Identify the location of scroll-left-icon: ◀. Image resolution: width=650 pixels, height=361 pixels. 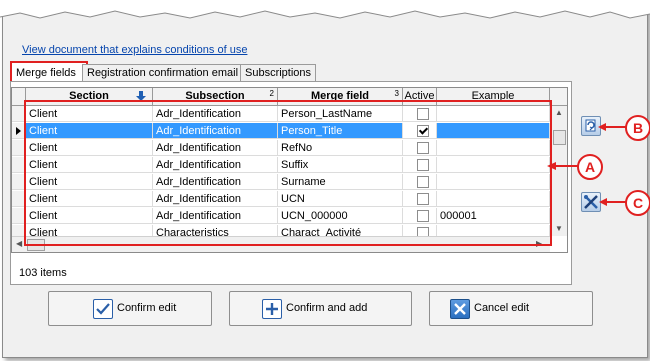
(19, 243).